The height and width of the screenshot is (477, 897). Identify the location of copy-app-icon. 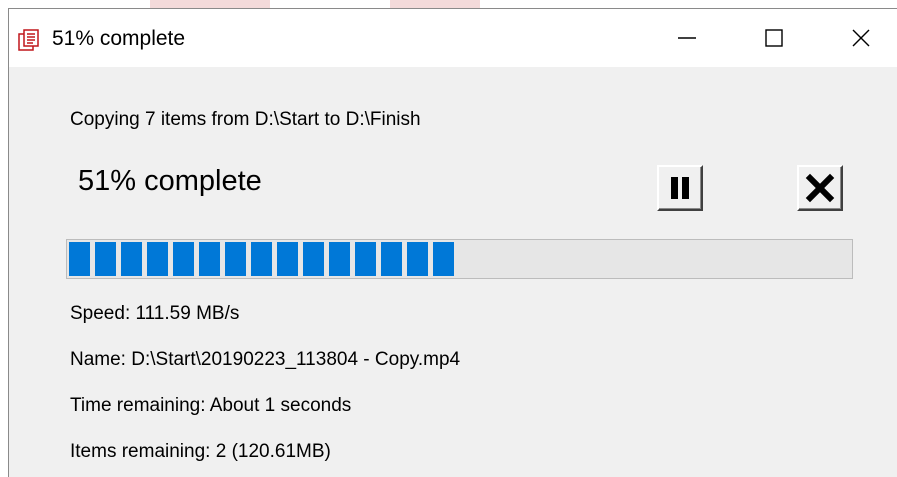
(29, 40).